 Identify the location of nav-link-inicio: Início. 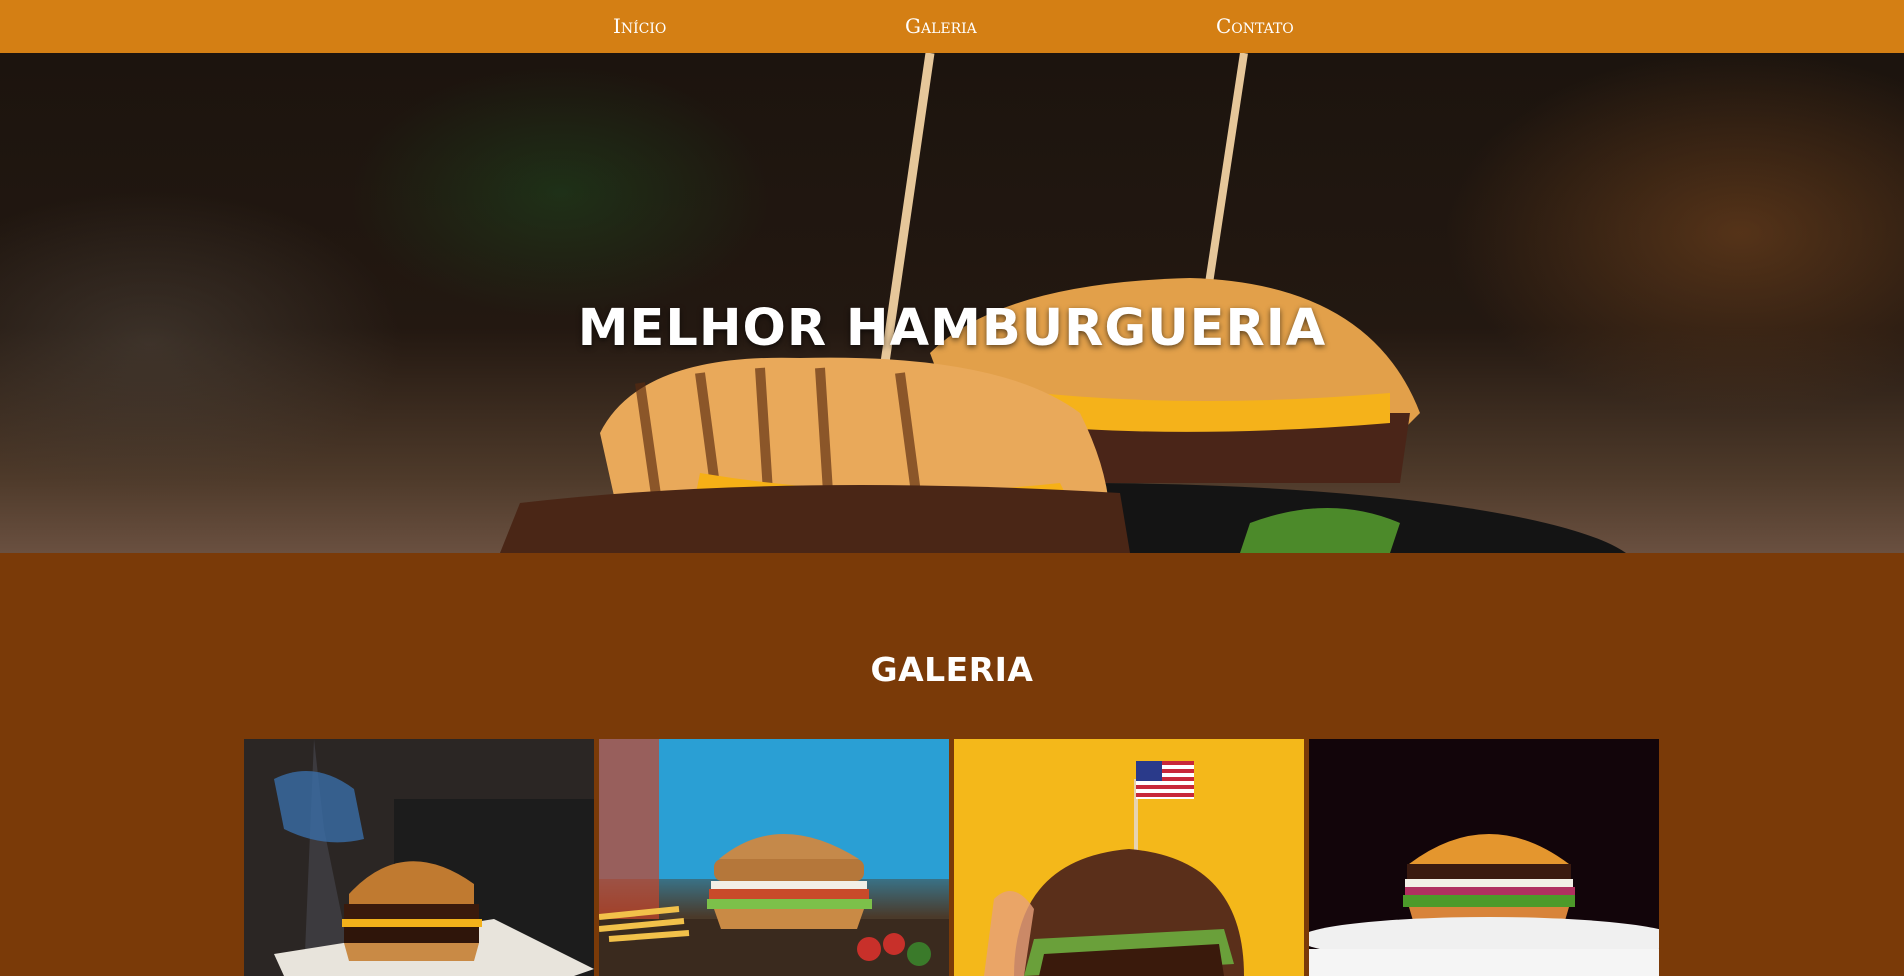
(639, 26).